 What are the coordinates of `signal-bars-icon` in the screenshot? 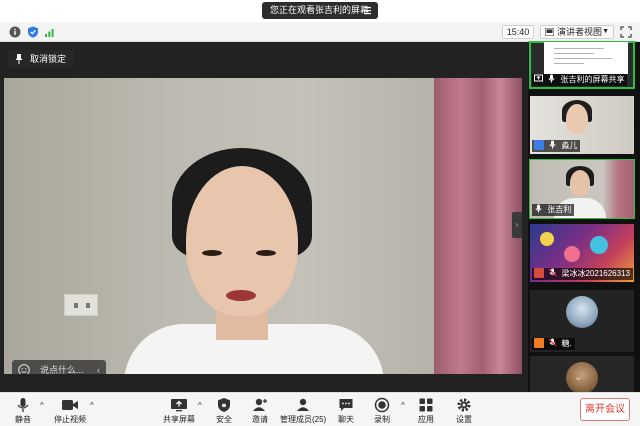 It's located at (50, 32).